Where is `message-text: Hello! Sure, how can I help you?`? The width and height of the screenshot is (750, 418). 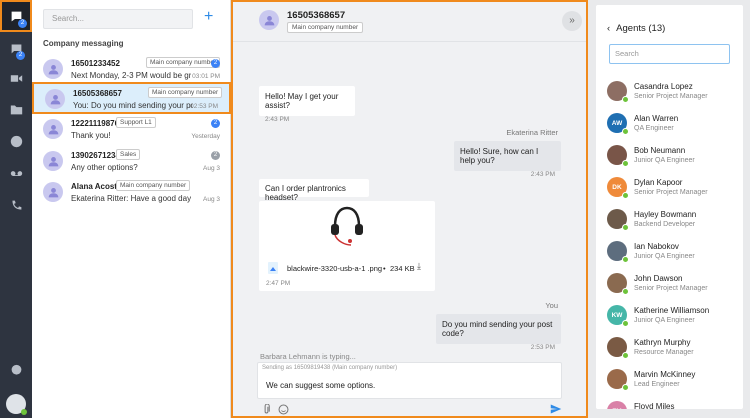 message-text: Hello! Sure, how can I help you? is located at coordinates (499, 156).